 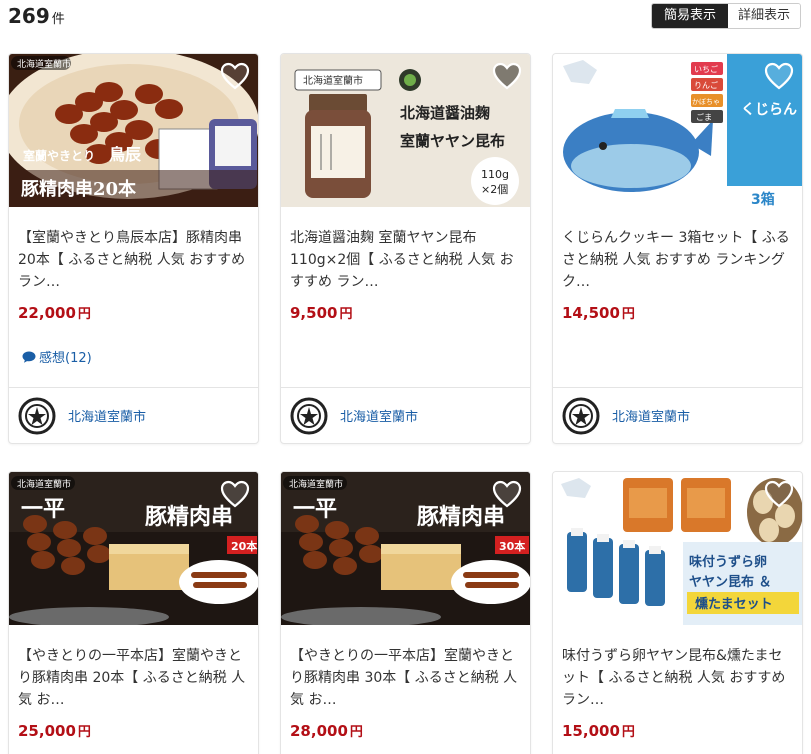 I want to click on image-headline-1: 味付うずら卵, so click(x=728, y=562).